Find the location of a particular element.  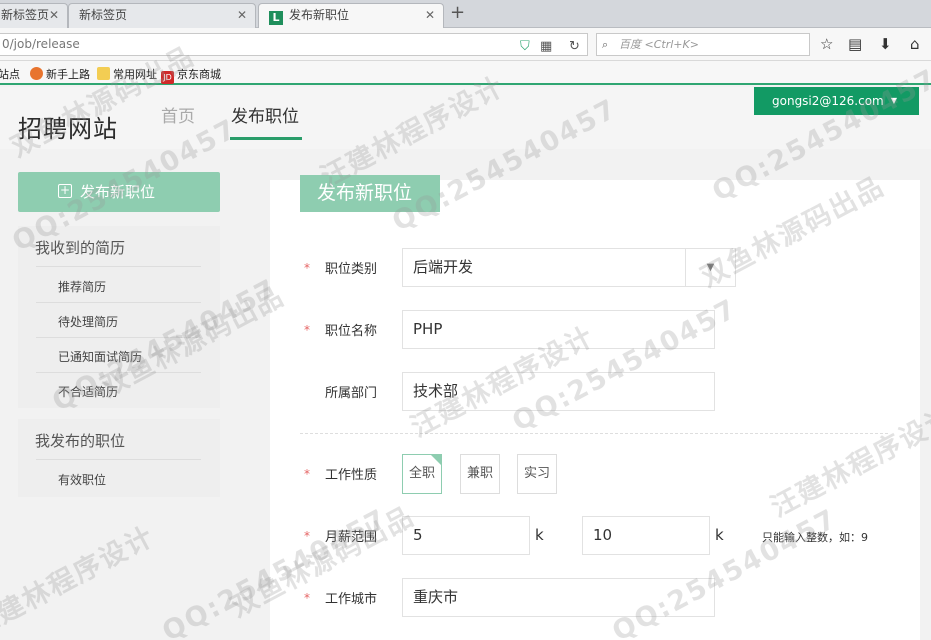

browser-tab-2: 新标签页 ✕ is located at coordinates (162, 15).